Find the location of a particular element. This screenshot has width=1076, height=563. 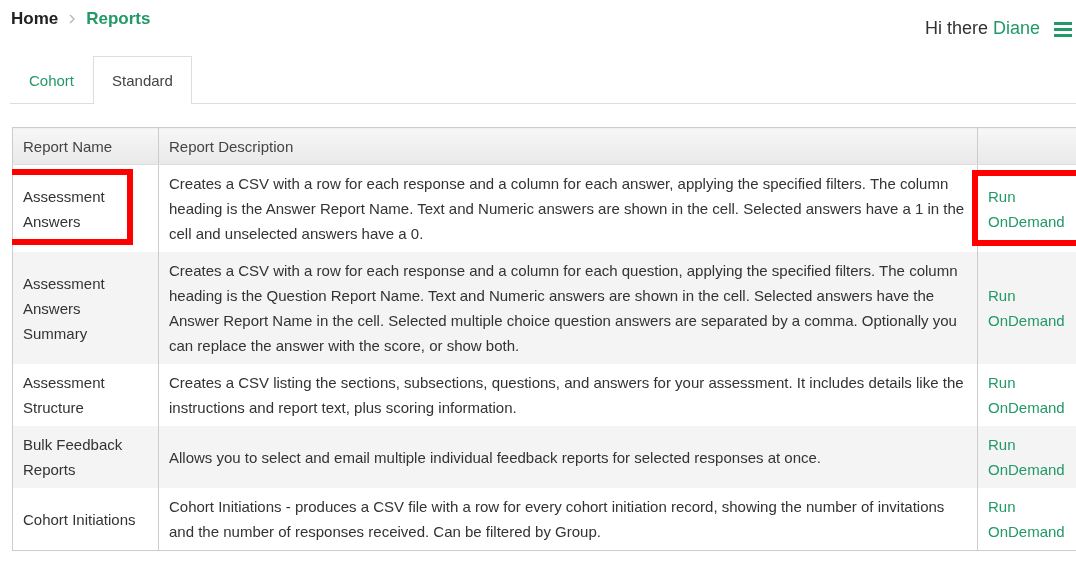

column-header: Report Description is located at coordinates (568, 146).